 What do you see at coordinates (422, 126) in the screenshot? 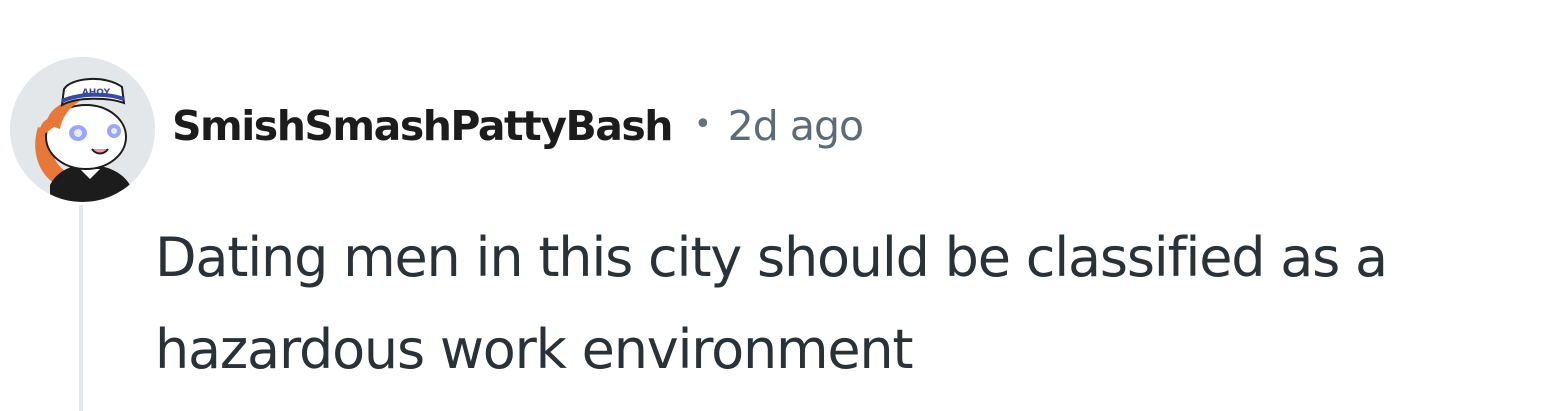
I see `username-link: SmishSmashPattyBash` at bounding box center [422, 126].